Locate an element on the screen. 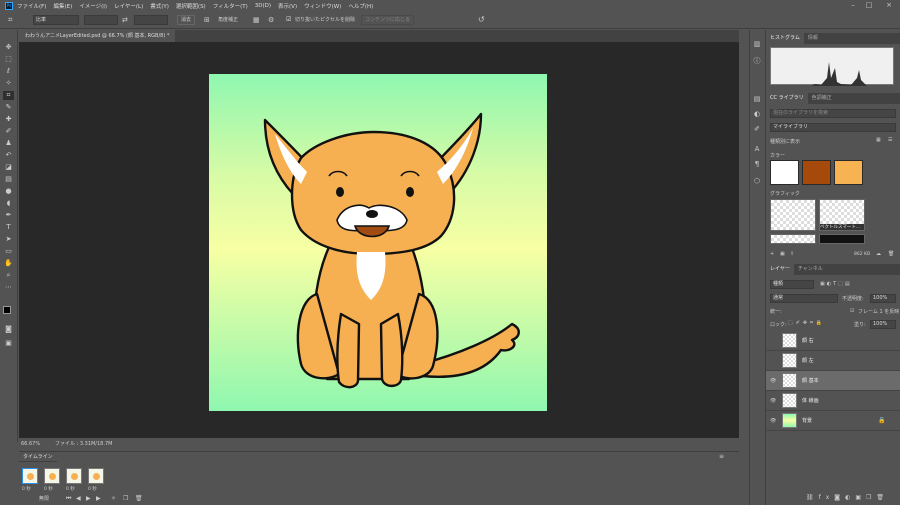  magic-wand-icon: ✧ is located at coordinates (8, 83).